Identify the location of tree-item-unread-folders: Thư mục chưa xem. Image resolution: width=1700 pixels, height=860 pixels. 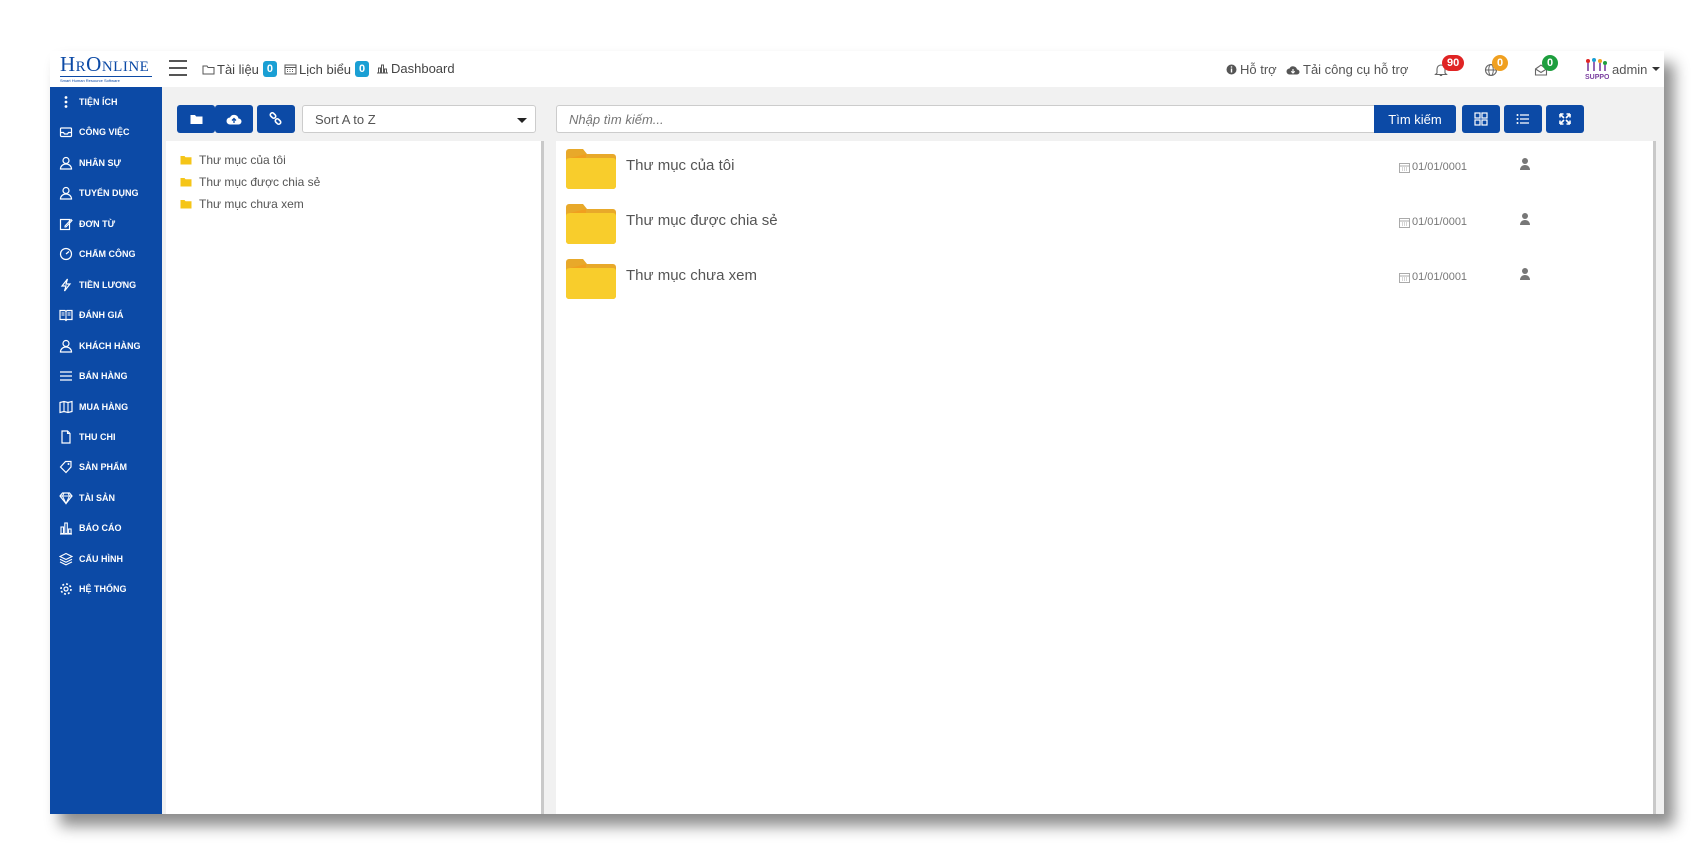
(242, 204).